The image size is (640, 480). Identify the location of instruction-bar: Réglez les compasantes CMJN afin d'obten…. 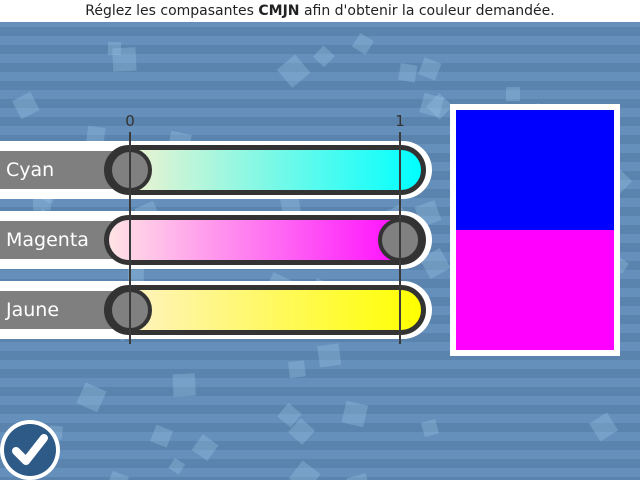
(320, 11).